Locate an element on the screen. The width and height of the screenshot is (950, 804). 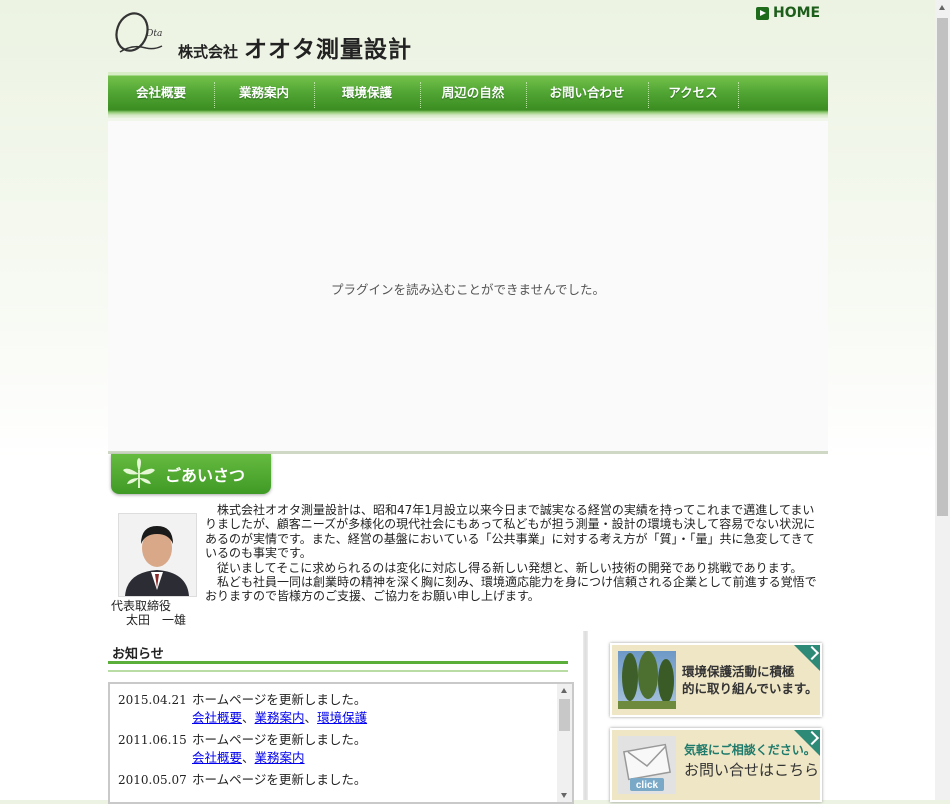
contact-banner: click 気軽にご相談ください。 お問い合せはこちら is located at coordinates (716, 765).